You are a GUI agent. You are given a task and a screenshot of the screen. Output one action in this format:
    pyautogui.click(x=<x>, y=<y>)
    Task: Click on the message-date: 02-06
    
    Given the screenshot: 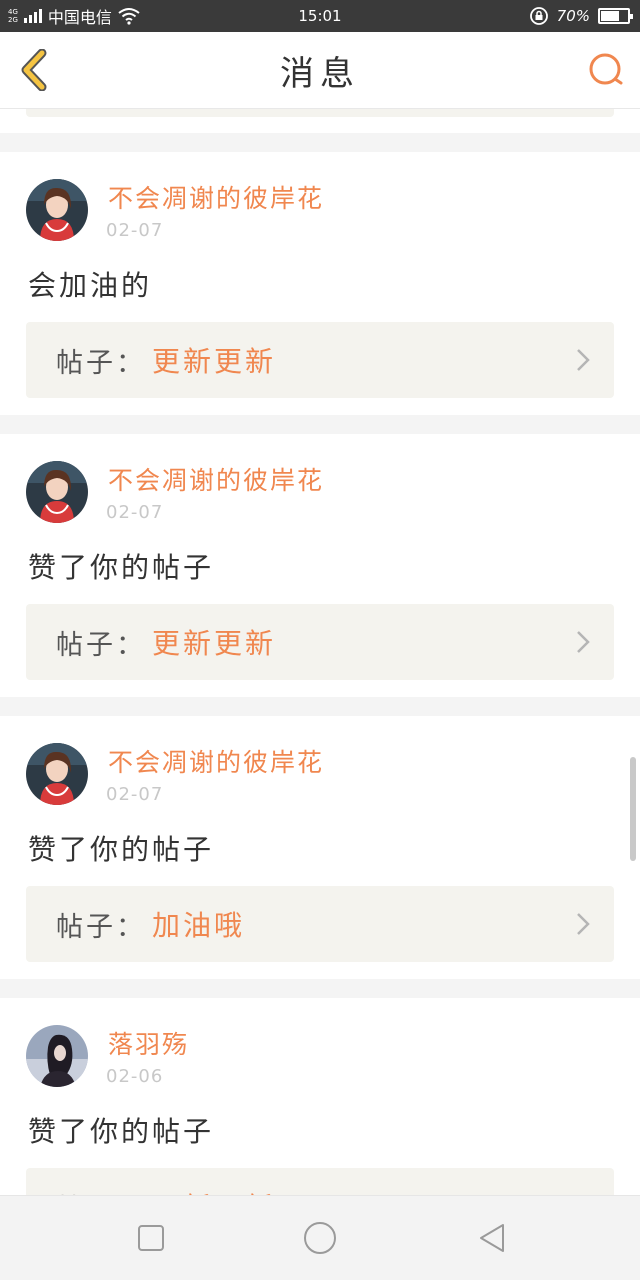 What is the action you would take?
    pyautogui.click(x=135, y=1076)
    